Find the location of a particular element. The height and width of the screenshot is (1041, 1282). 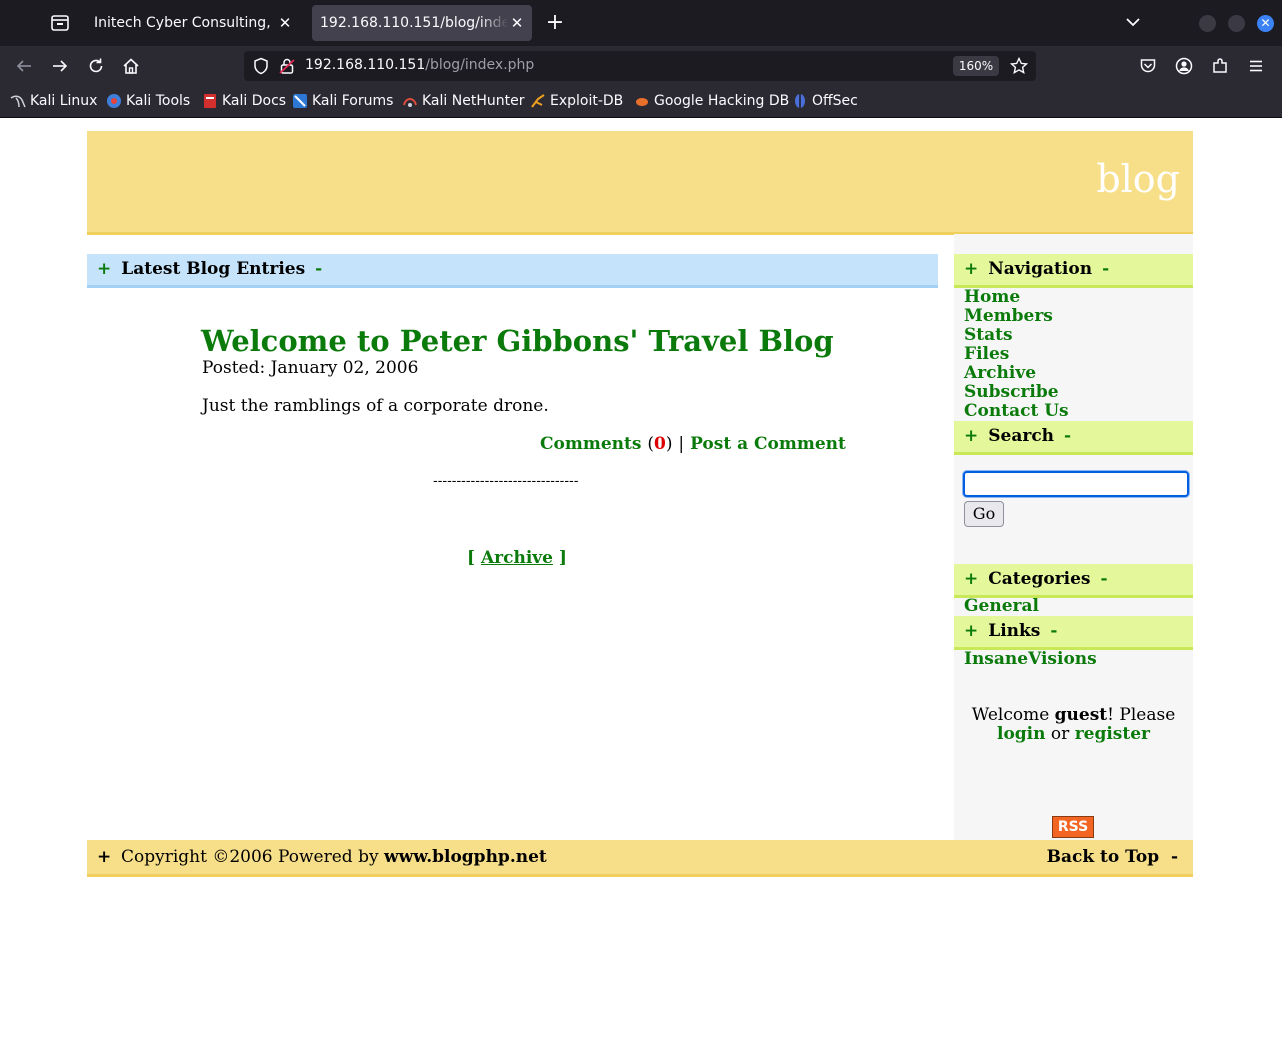

new-tab-icon: + is located at coordinates (555, 23).